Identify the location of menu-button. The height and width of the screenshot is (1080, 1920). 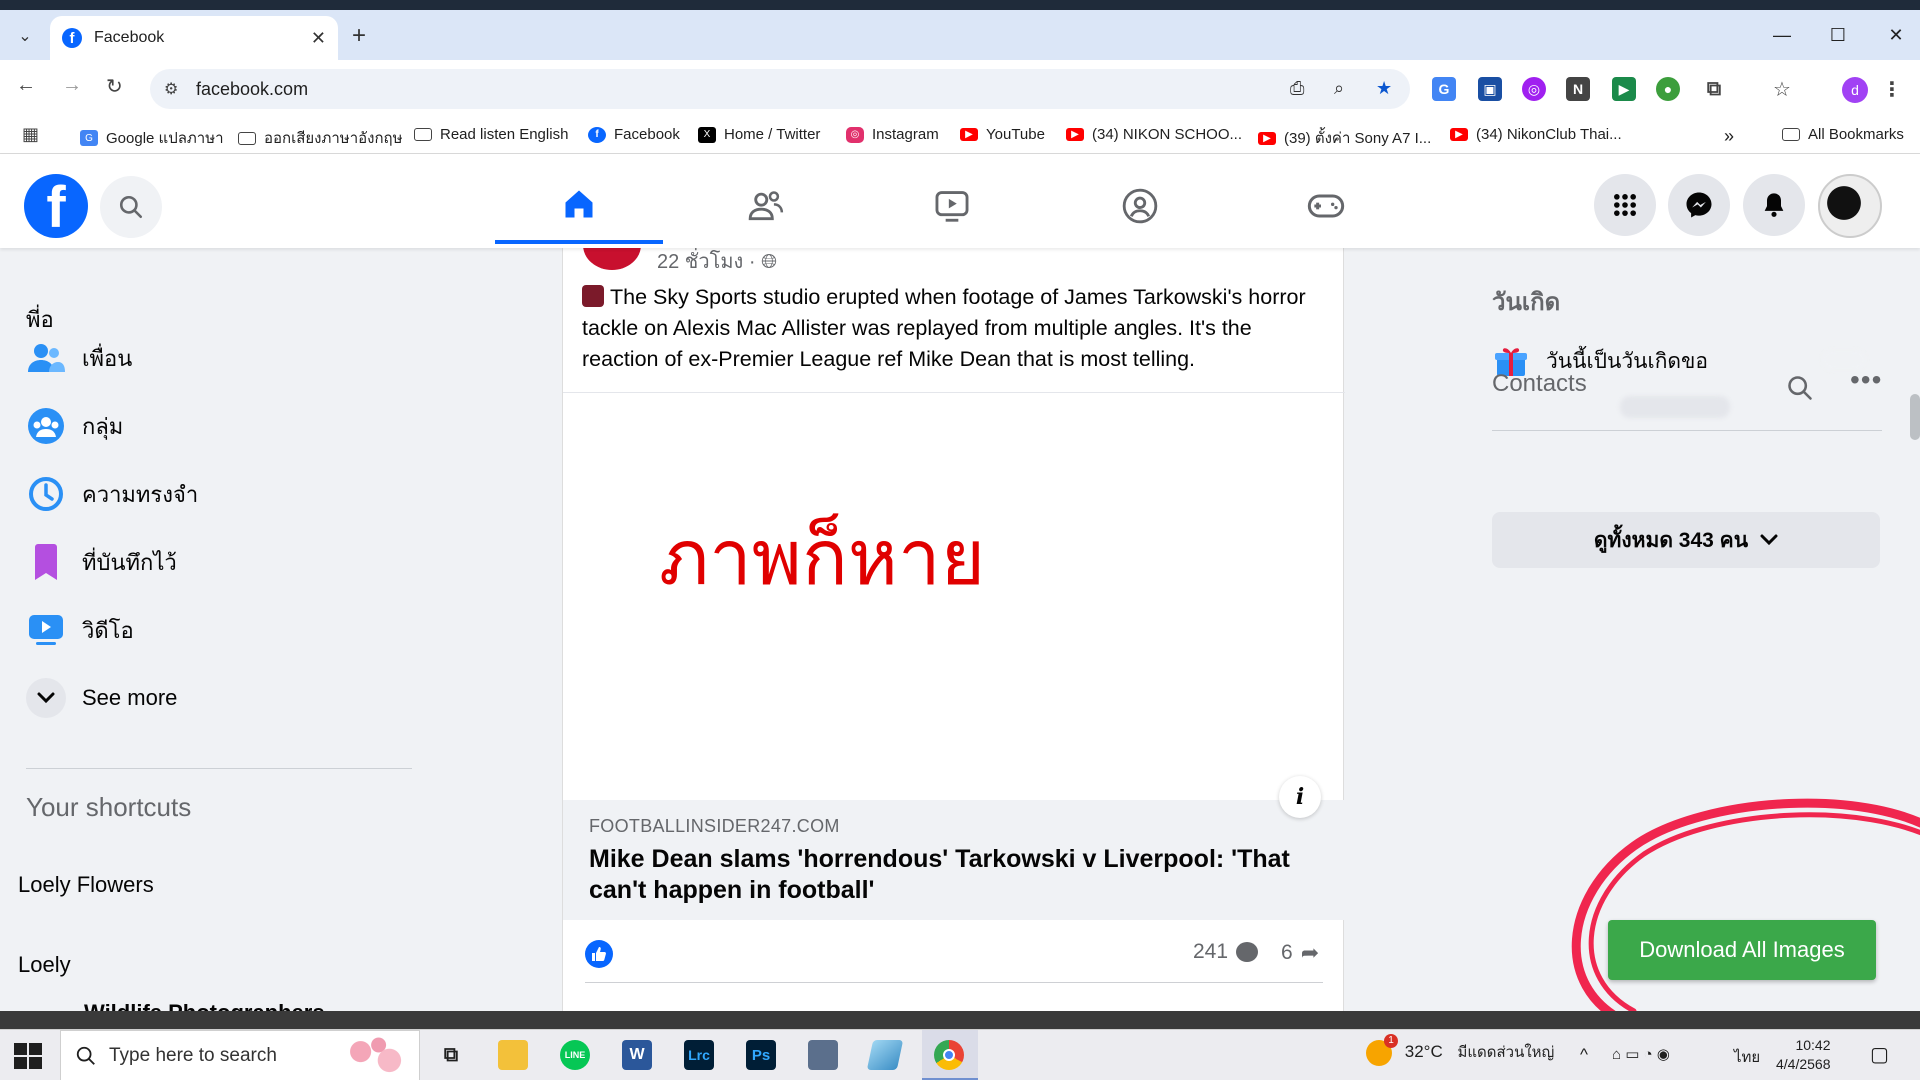
(1625, 205).